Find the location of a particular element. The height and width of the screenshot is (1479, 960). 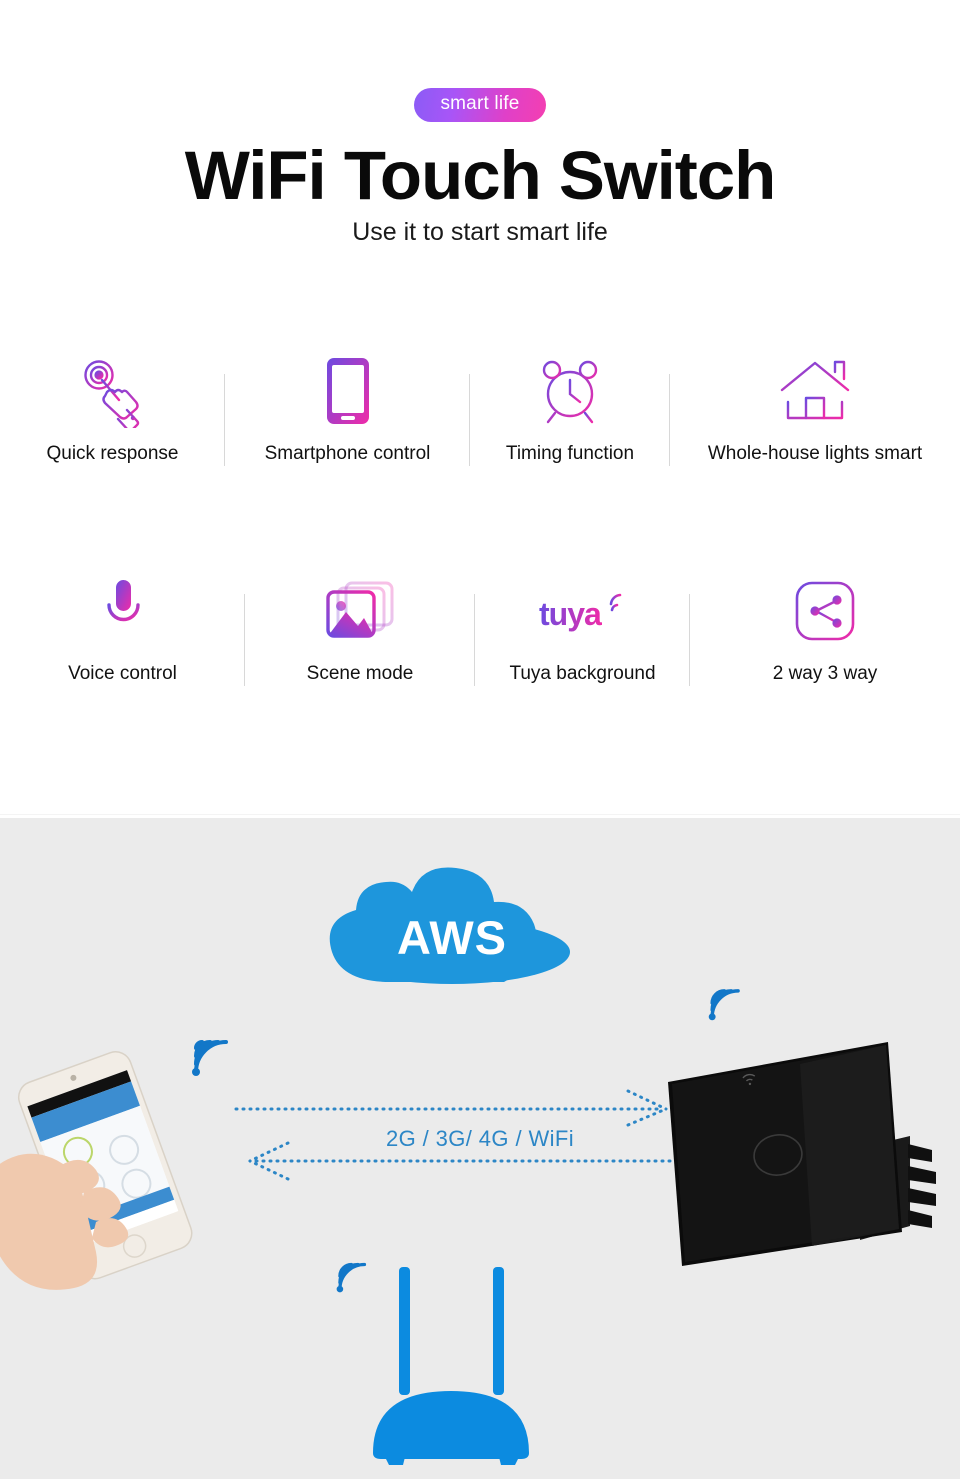

smart-life-badge: smart life is located at coordinates (480, 105).